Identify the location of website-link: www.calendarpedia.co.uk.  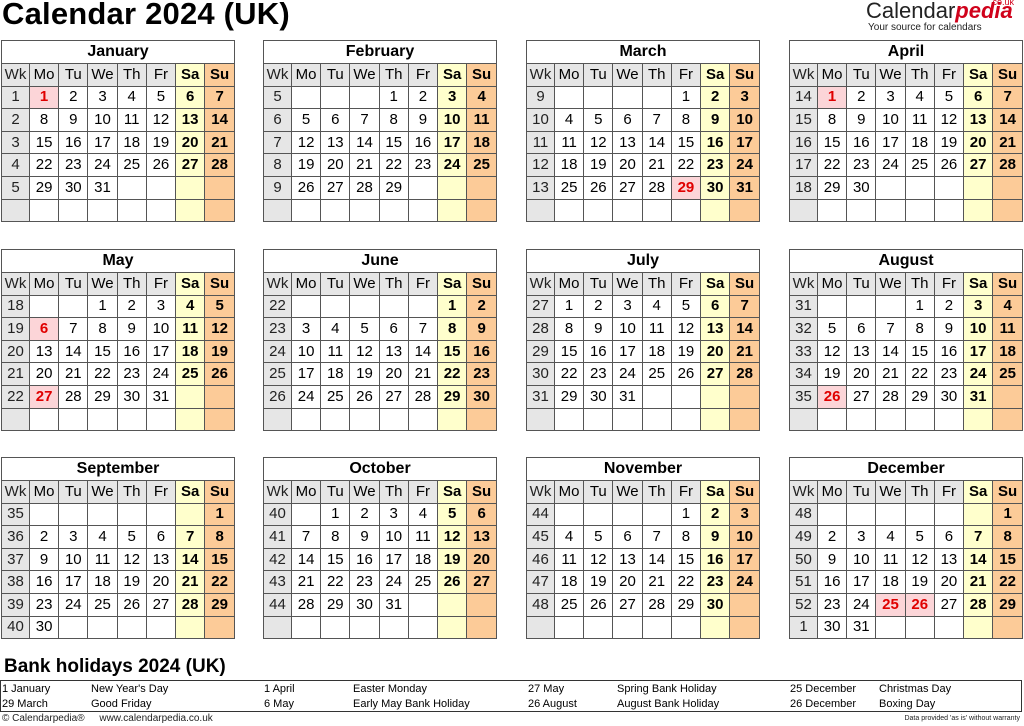
(155, 718).